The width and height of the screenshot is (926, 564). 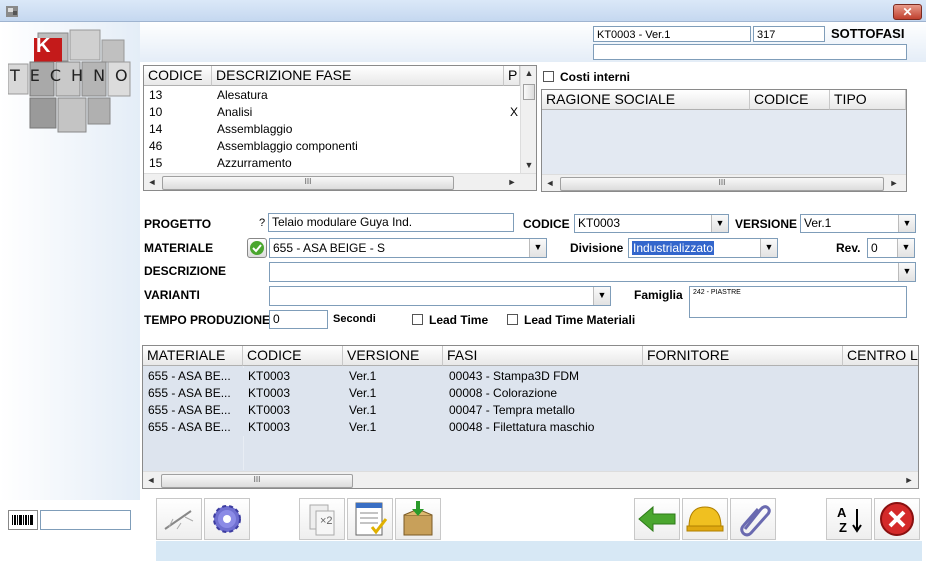 I want to click on phases-hscroll-thumb: III, so click(x=308, y=183).